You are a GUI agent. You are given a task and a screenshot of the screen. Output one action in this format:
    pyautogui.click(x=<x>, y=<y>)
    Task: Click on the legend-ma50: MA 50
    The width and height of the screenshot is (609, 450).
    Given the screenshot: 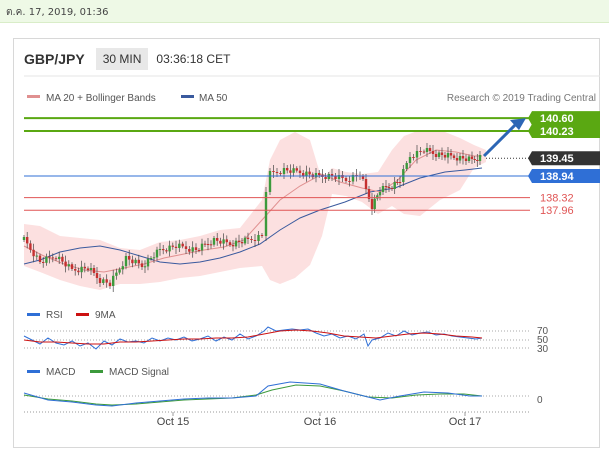 What is the action you would take?
    pyautogui.click(x=204, y=98)
    